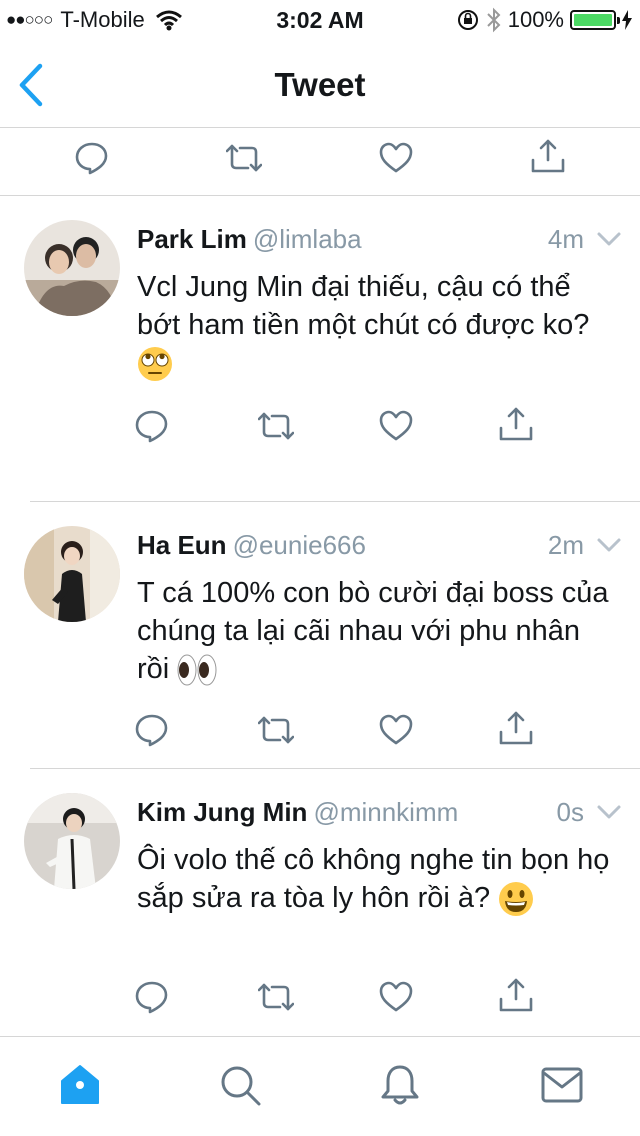 This screenshot has height=1136, width=640. What do you see at coordinates (385, 812) in the screenshot?
I see `tweet-author-handle: @minnkimm` at bounding box center [385, 812].